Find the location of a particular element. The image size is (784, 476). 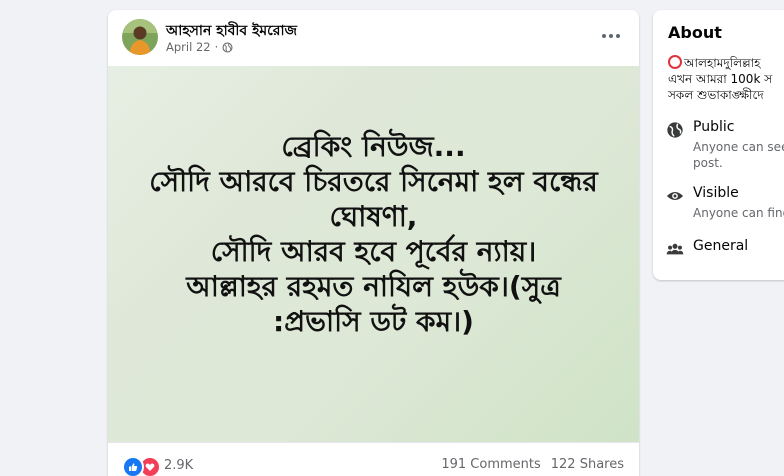

about-title: About is located at coordinates (695, 32).